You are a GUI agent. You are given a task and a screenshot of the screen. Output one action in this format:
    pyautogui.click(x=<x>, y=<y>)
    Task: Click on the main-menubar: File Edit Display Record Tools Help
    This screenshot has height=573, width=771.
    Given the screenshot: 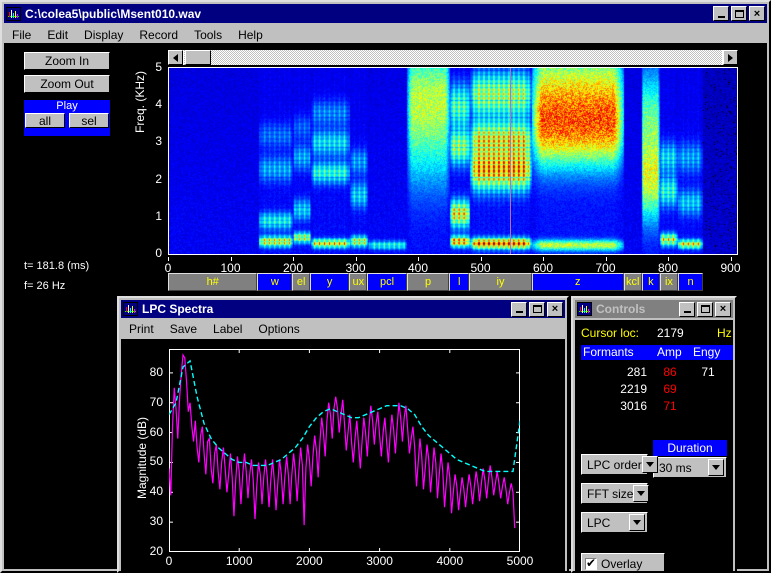 What is the action you would take?
    pyautogui.click(x=385, y=34)
    